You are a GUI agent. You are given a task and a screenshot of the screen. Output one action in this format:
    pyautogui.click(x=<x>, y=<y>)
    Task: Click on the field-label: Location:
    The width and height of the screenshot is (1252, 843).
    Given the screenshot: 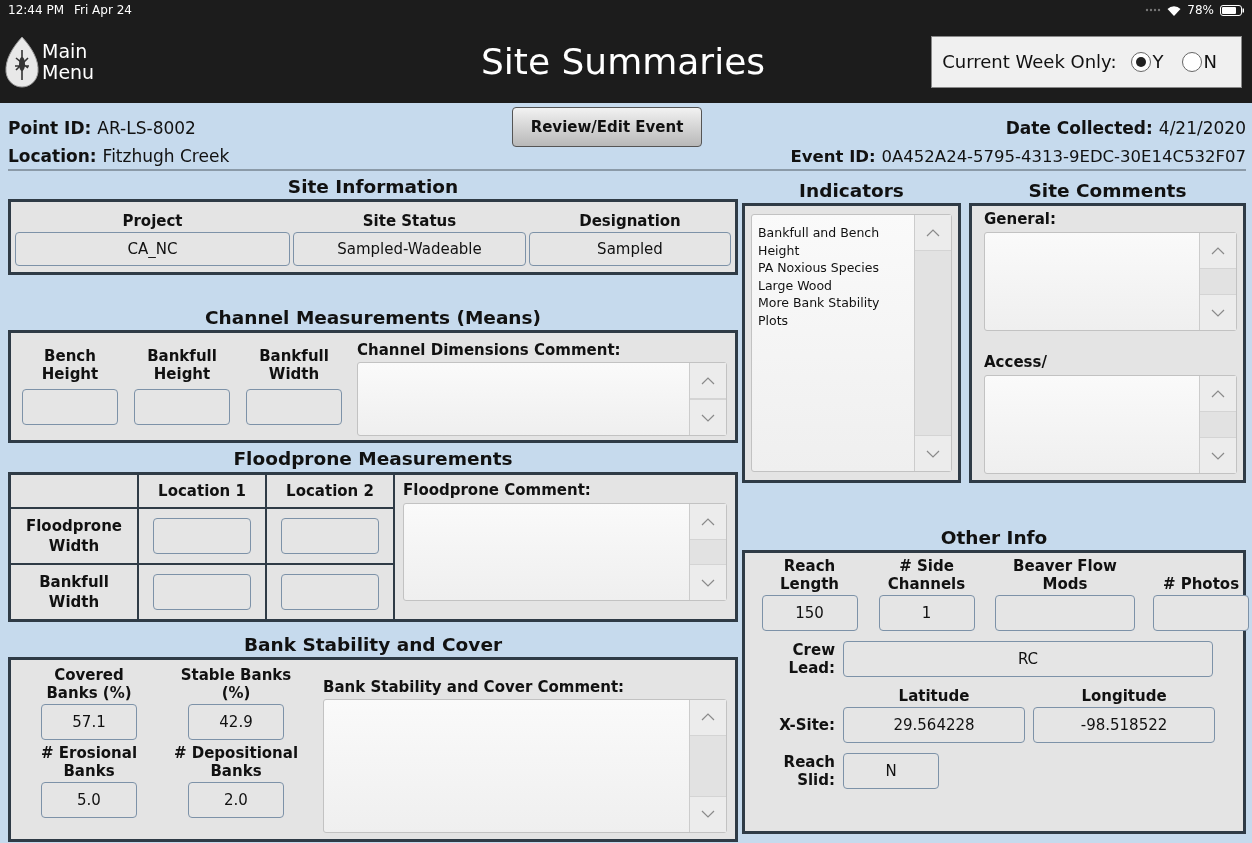 What is the action you would take?
    pyautogui.click(x=52, y=156)
    